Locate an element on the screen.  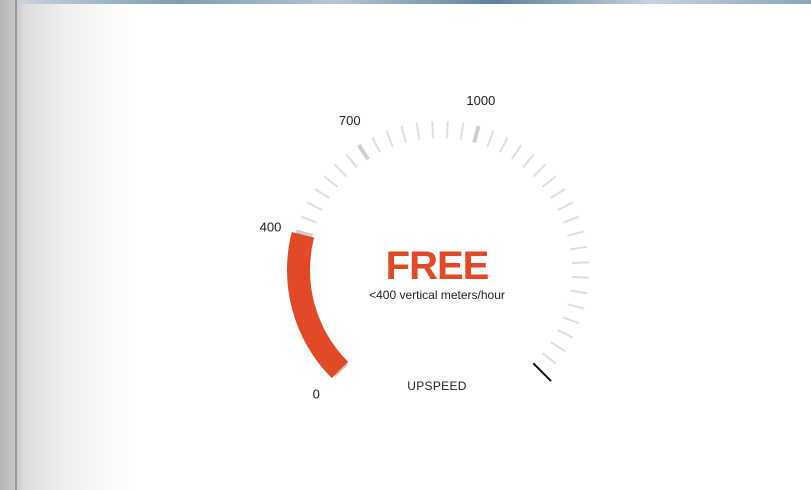
gauge-scale-label: 700 is located at coordinates (350, 120).